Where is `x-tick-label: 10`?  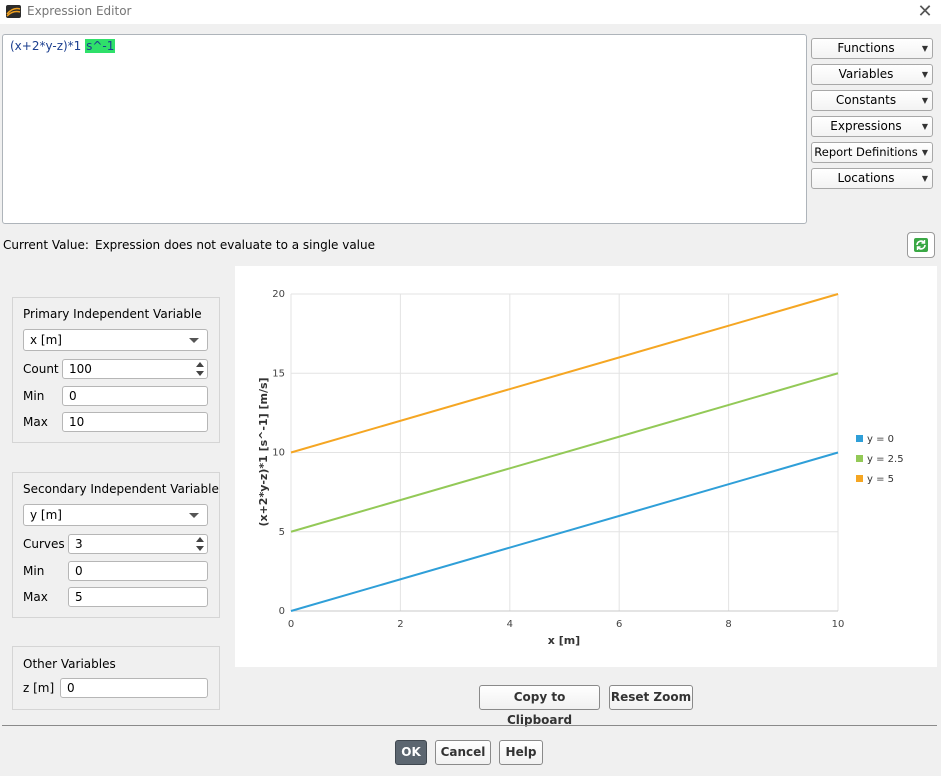 x-tick-label: 10 is located at coordinates (838, 624).